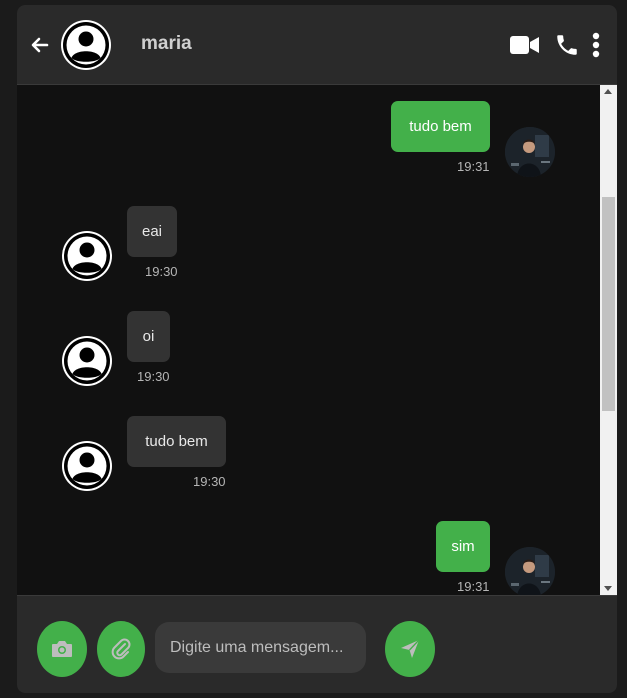  What do you see at coordinates (608, 91) in the screenshot?
I see `scroll-up-arrow-icon` at bounding box center [608, 91].